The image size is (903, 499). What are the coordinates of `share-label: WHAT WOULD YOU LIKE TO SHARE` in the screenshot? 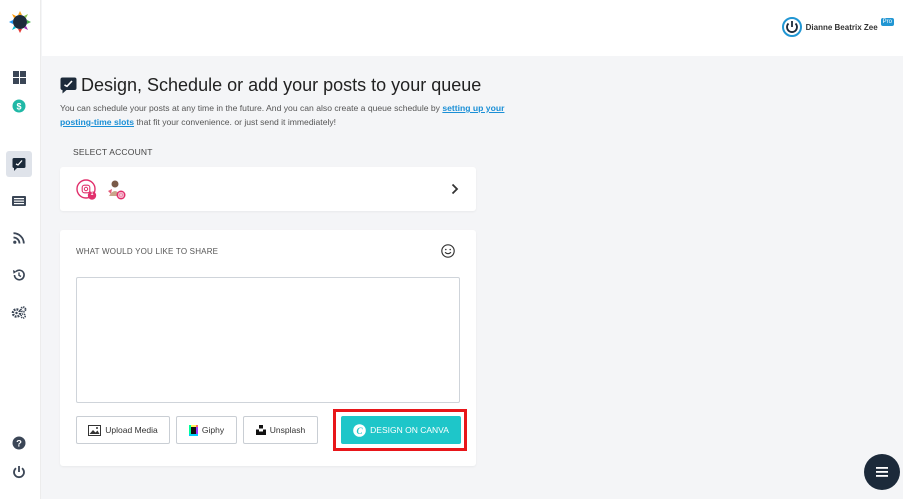 It's located at (147, 251).